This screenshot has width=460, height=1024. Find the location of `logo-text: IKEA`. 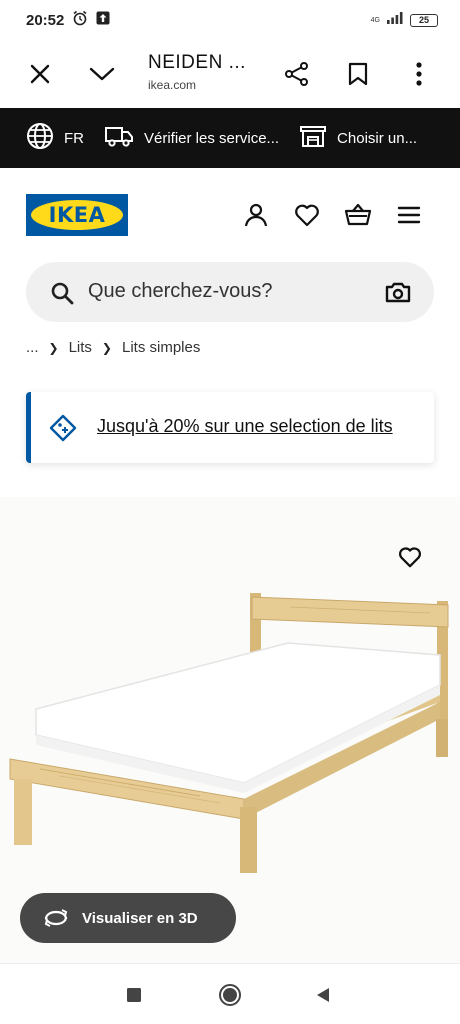

logo-text: IKEA is located at coordinates (77, 215).